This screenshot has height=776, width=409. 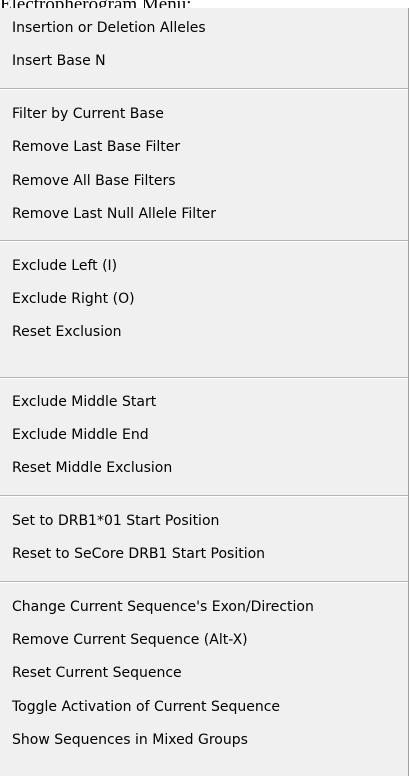 I want to click on menu-item-change-sequence-exon-direction: Change Current Sequence's Exon/Direction, so click(x=163, y=607).